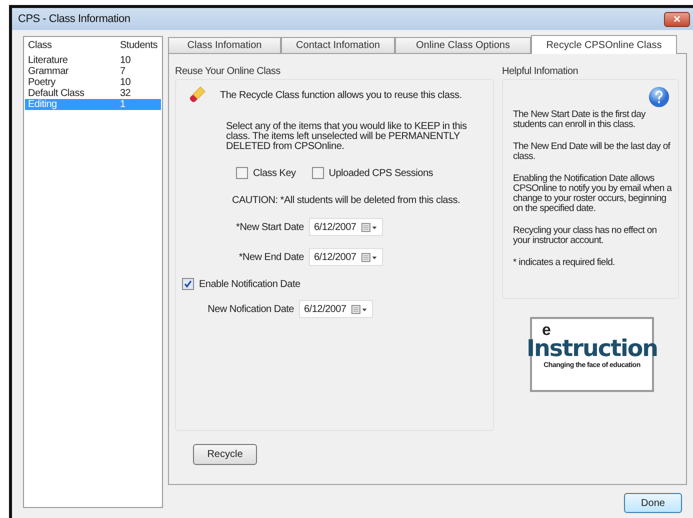 This screenshot has width=693, height=518. What do you see at coordinates (341, 95) in the screenshot?
I see `intro-text: The Recycle Class function allows you to reuse this class.` at bounding box center [341, 95].